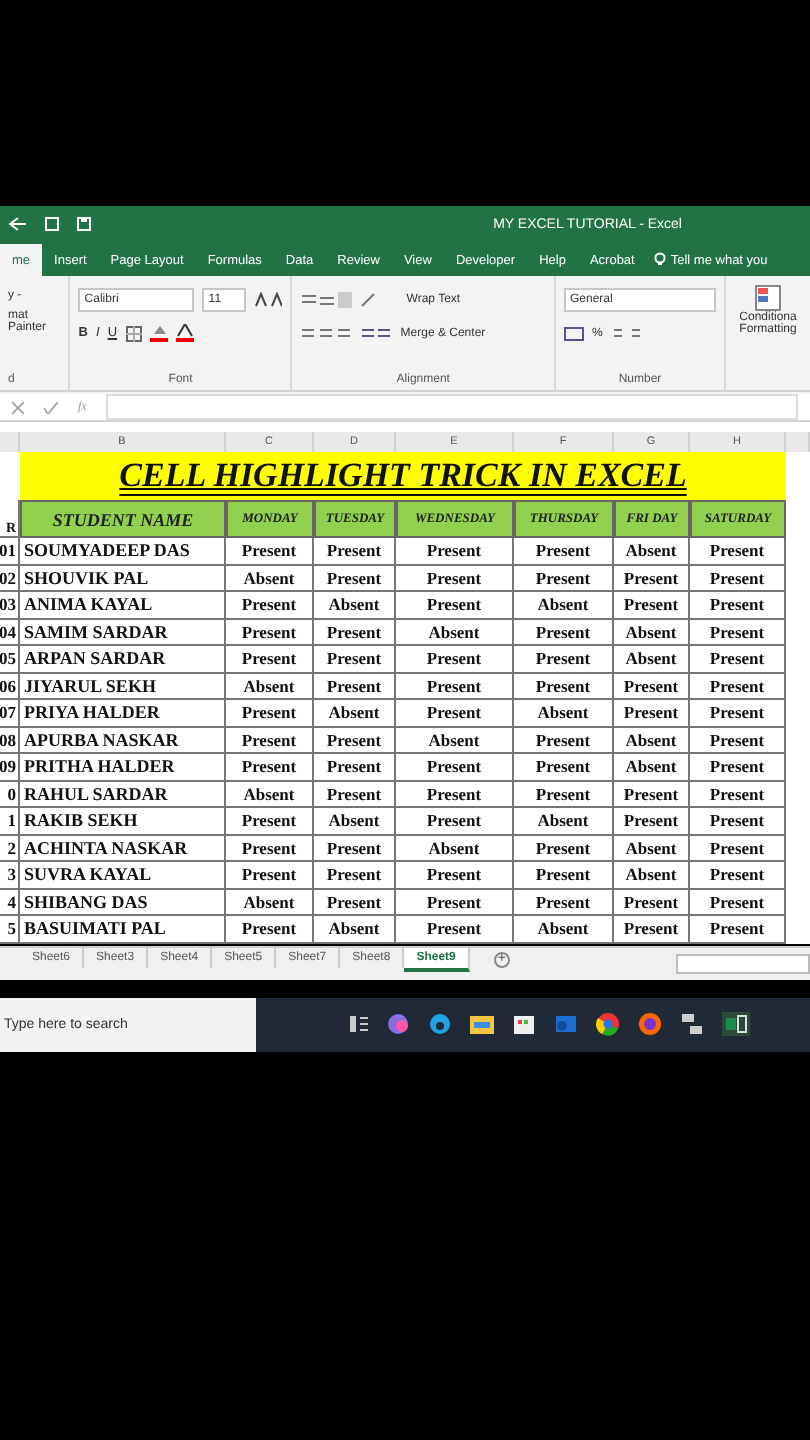 Image resolution: width=810 pixels, height=1440 pixels. What do you see at coordinates (84, 225) in the screenshot?
I see `save-icon` at bounding box center [84, 225].